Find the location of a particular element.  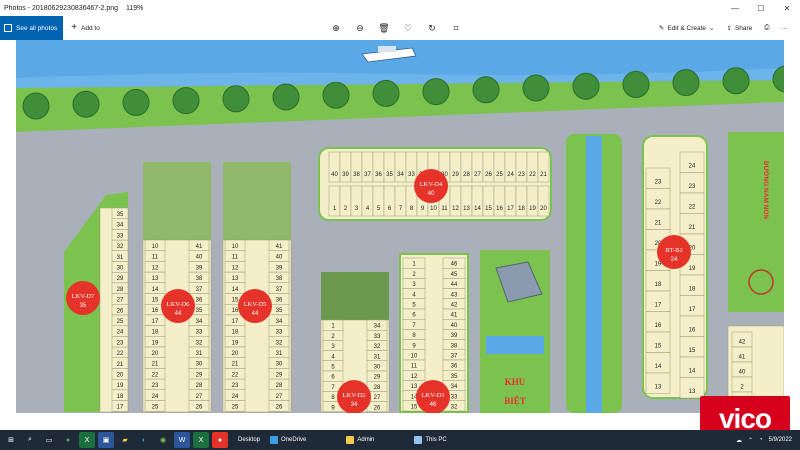

search-icon: ⌕ is located at coordinates (30, 440).